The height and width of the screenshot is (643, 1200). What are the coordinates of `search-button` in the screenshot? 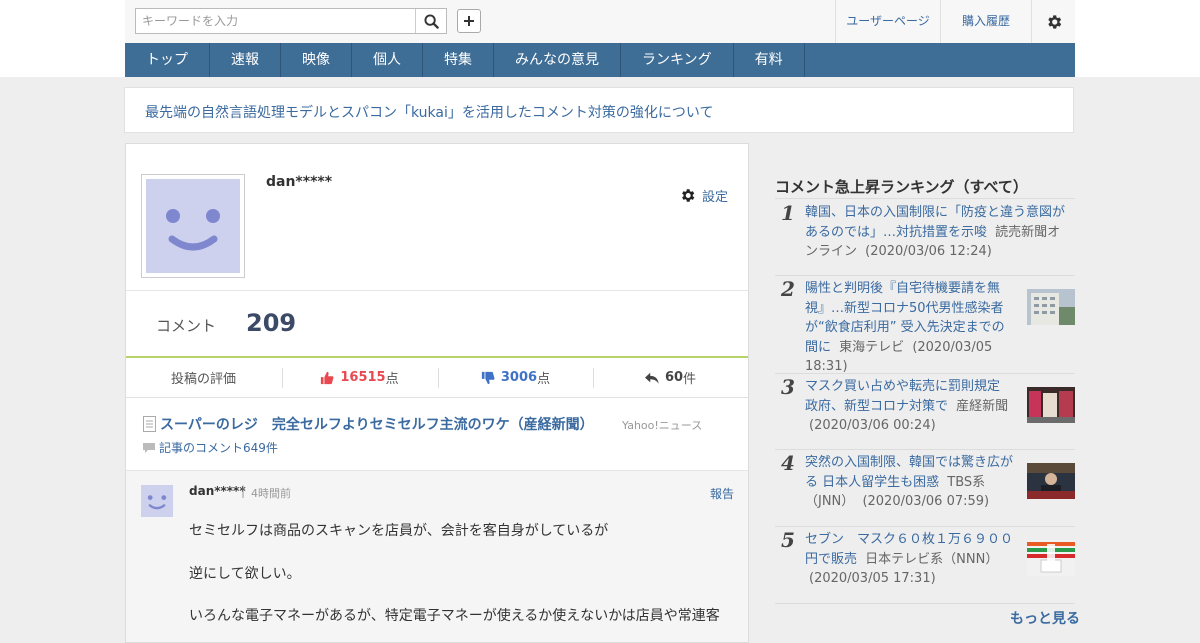 It's located at (430, 21).